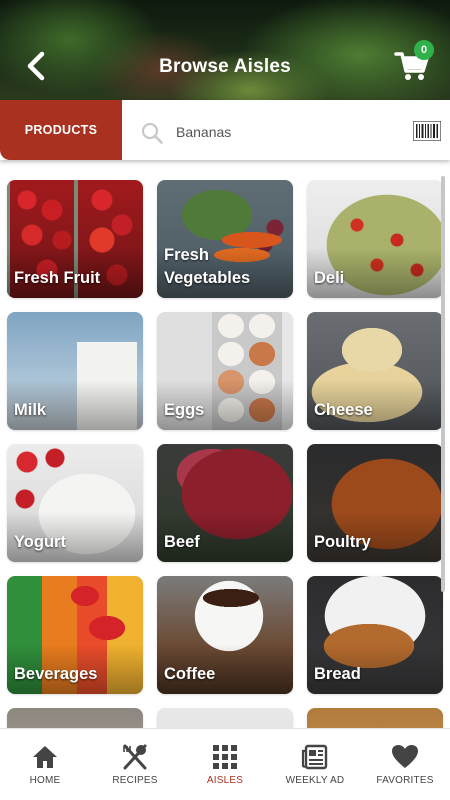 The image size is (450, 800). I want to click on nav-aisles: AISLES, so click(225, 764).